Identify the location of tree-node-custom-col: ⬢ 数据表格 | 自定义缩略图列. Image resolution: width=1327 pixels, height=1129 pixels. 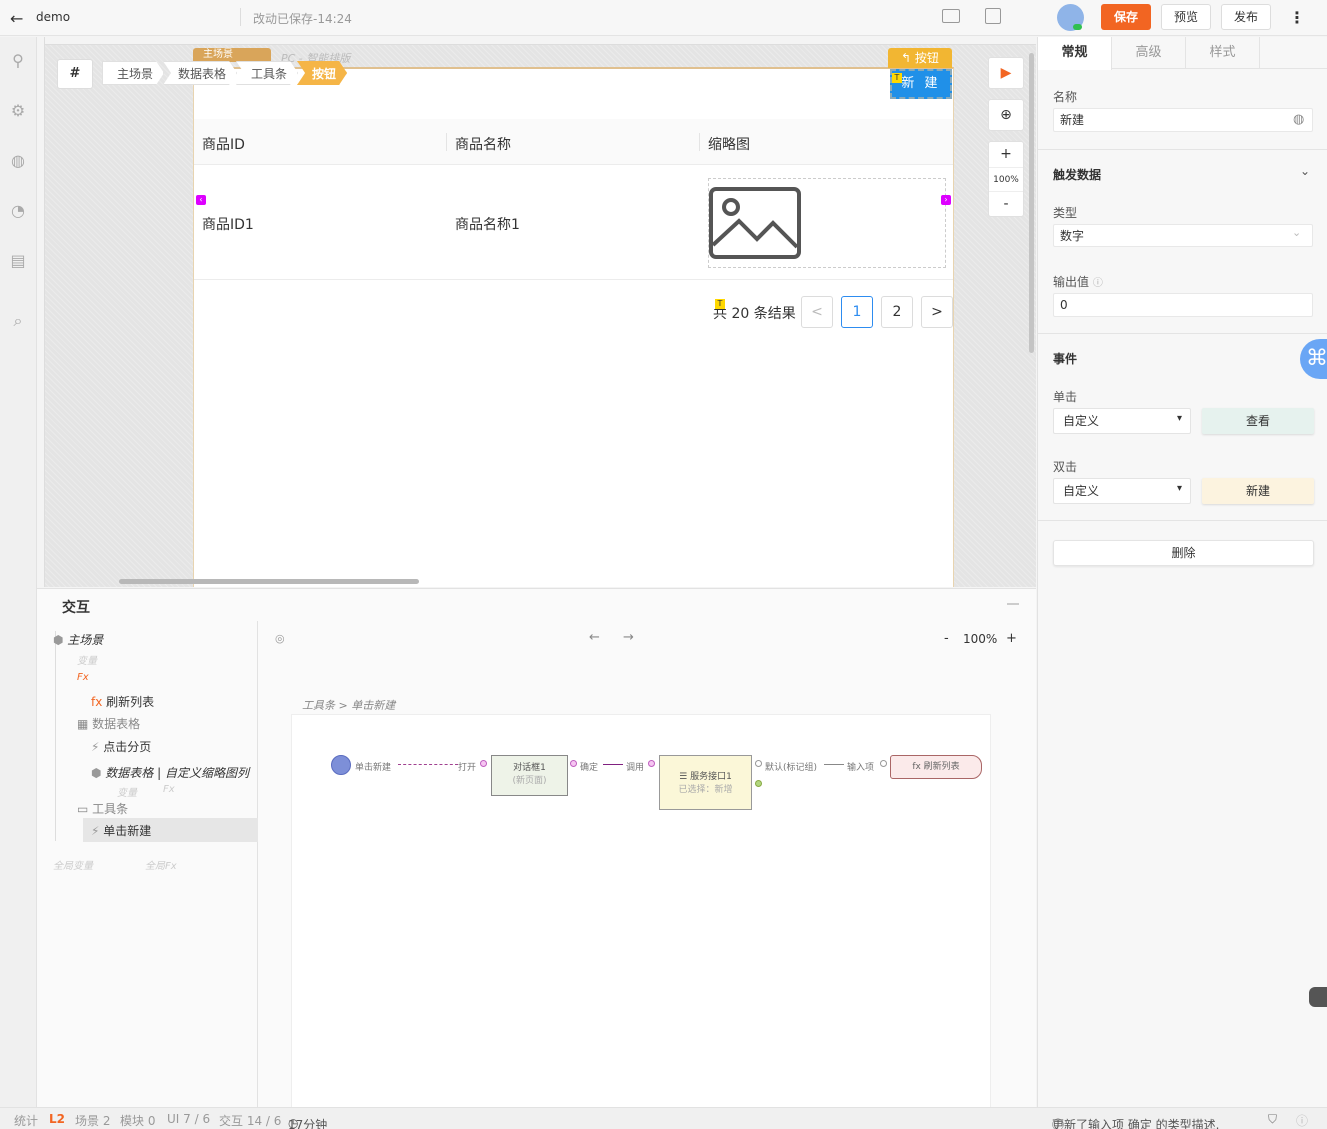
(170, 772).